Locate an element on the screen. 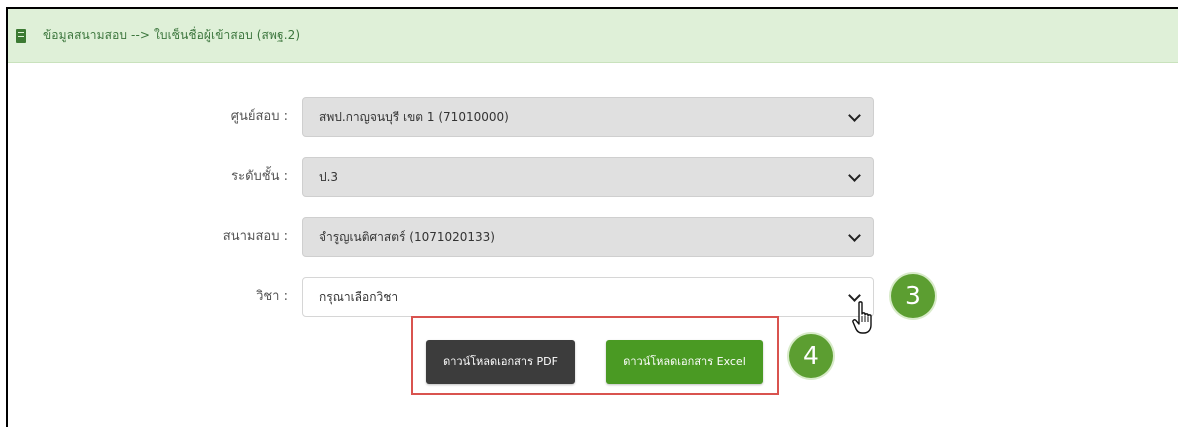 Image resolution: width=1178 pixels, height=427 pixels. step-4-badge: 4 is located at coordinates (811, 356).